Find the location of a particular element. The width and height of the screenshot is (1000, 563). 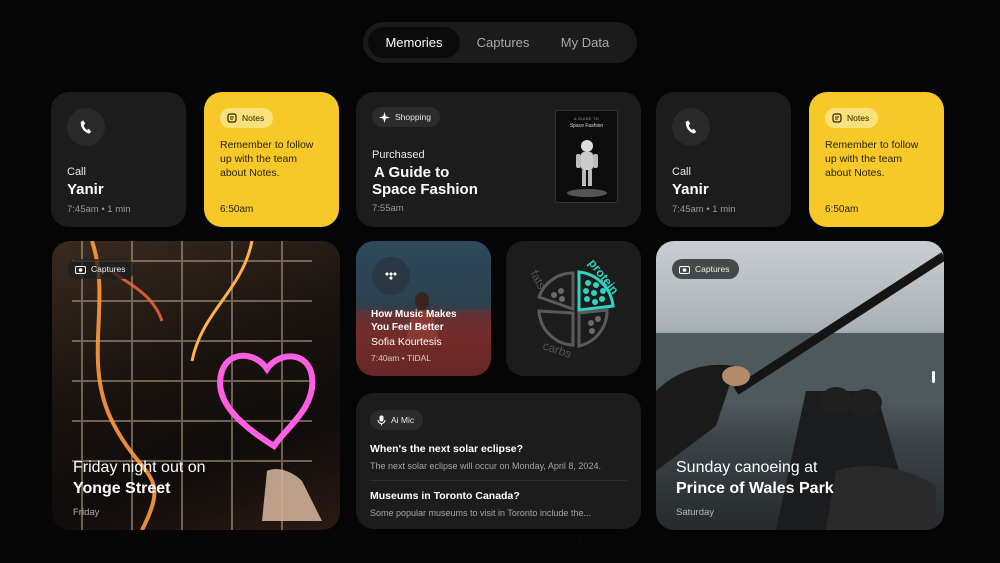

capture-title: Sunday canoeing at Prince of Wales Park is located at coordinates (755, 478).